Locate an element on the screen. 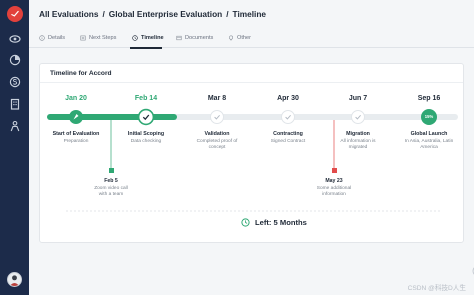  milestone-title: Contracting is located at coordinates (288, 134).